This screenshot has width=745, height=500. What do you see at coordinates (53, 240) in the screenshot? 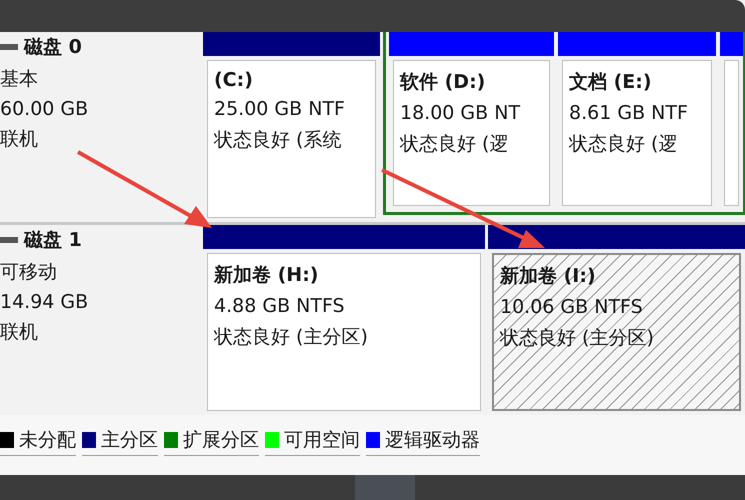
I see `disk-name: 磁盘 1` at bounding box center [53, 240].